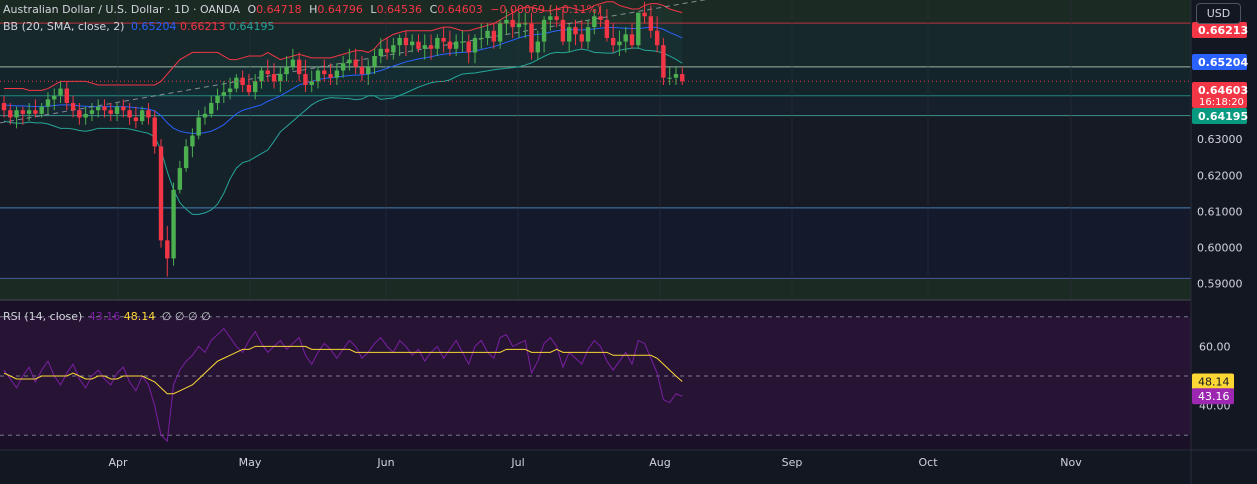 The height and width of the screenshot is (484, 1257). Describe the element at coordinates (63, 26) in the screenshot. I see `bb-label: BB (20, SMA, close, 2)` at that location.